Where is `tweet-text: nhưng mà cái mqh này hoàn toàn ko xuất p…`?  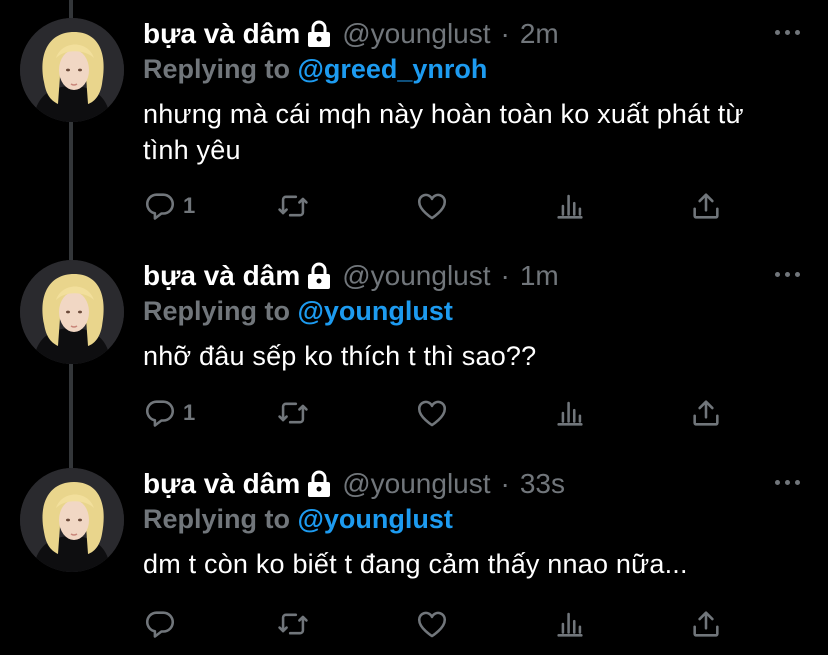
tweet-text: nhưng mà cái mqh này hoàn toàn ko xuất p… is located at coordinates (443, 132).